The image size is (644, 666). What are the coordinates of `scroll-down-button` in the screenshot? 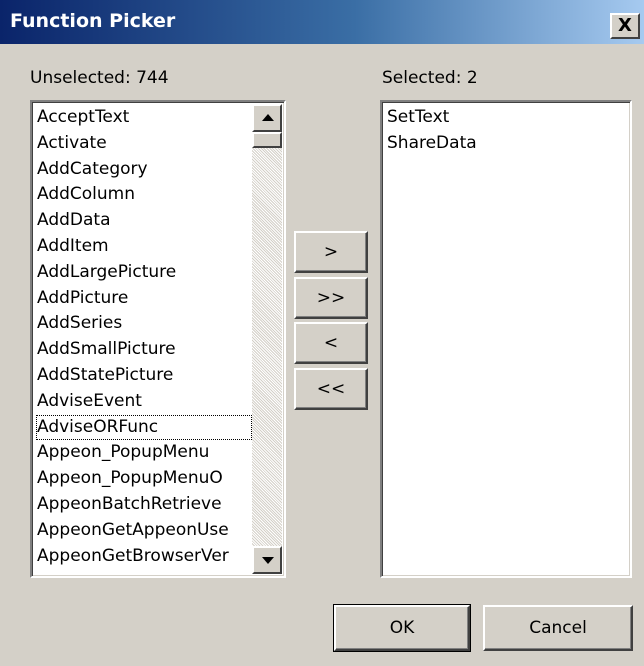 It's located at (267, 560).